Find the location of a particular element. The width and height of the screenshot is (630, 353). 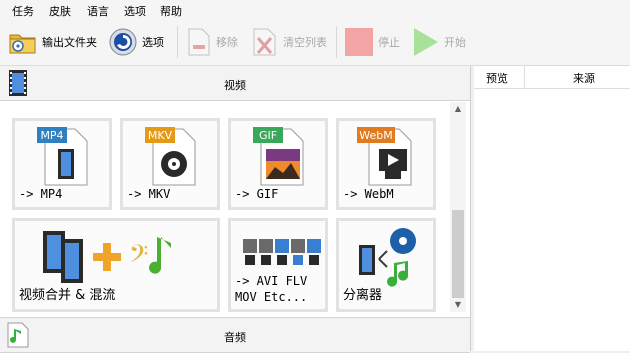

convert-mp4-tile: MP4 -> MP4 is located at coordinates (62, 164).